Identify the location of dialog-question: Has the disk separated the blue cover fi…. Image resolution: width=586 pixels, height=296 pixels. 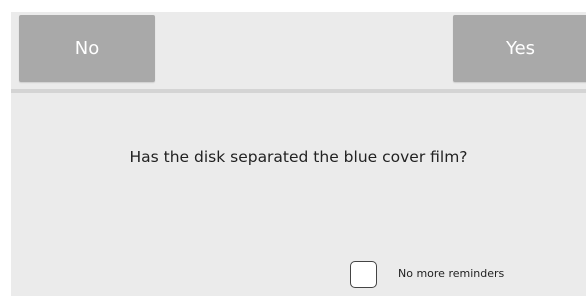
(298, 157).